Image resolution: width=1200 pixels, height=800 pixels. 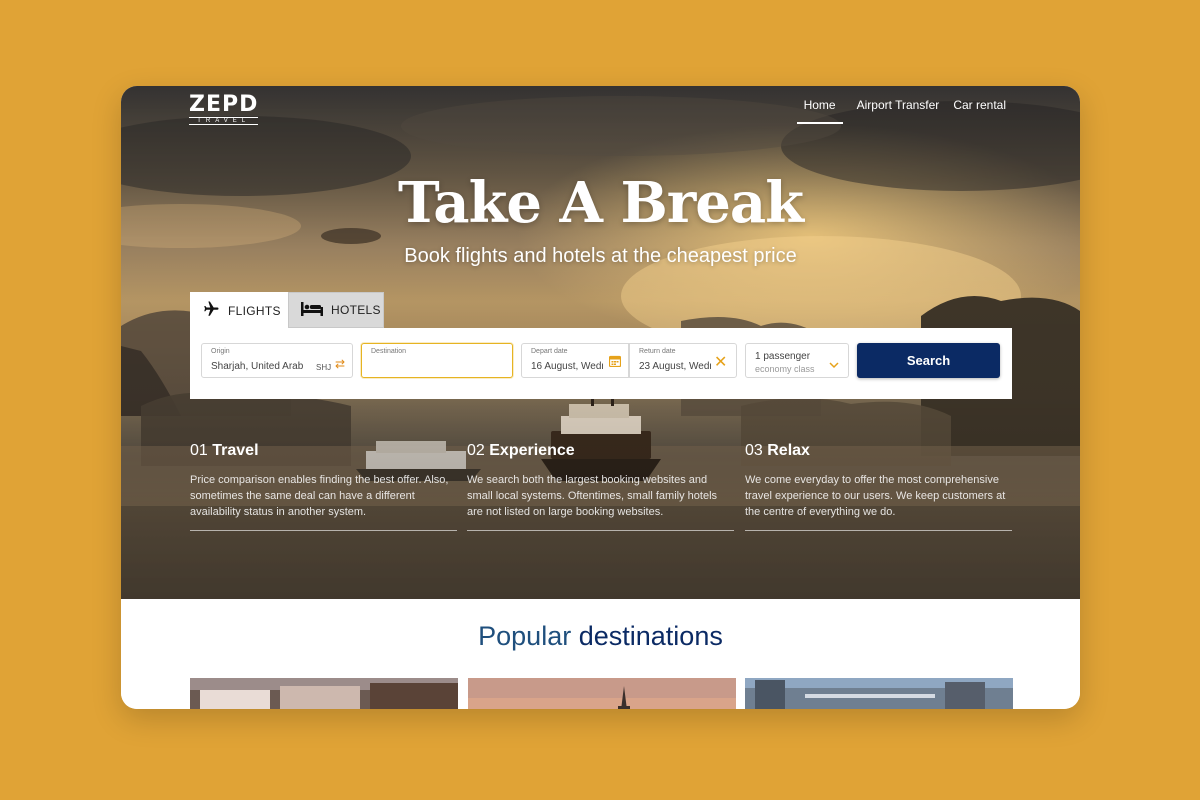 What do you see at coordinates (340, 364) in the screenshot?
I see `swap-icon: ⇄` at bounding box center [340, 364].